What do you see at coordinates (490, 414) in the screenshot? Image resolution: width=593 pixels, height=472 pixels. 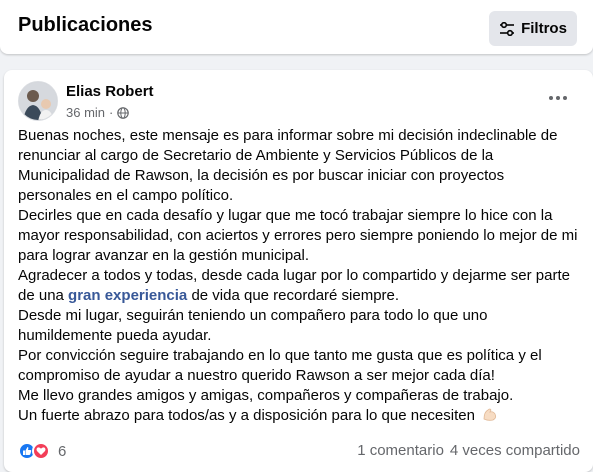 I see `flexed-biceps-emoji-icon` at bounding box center [490, 414].